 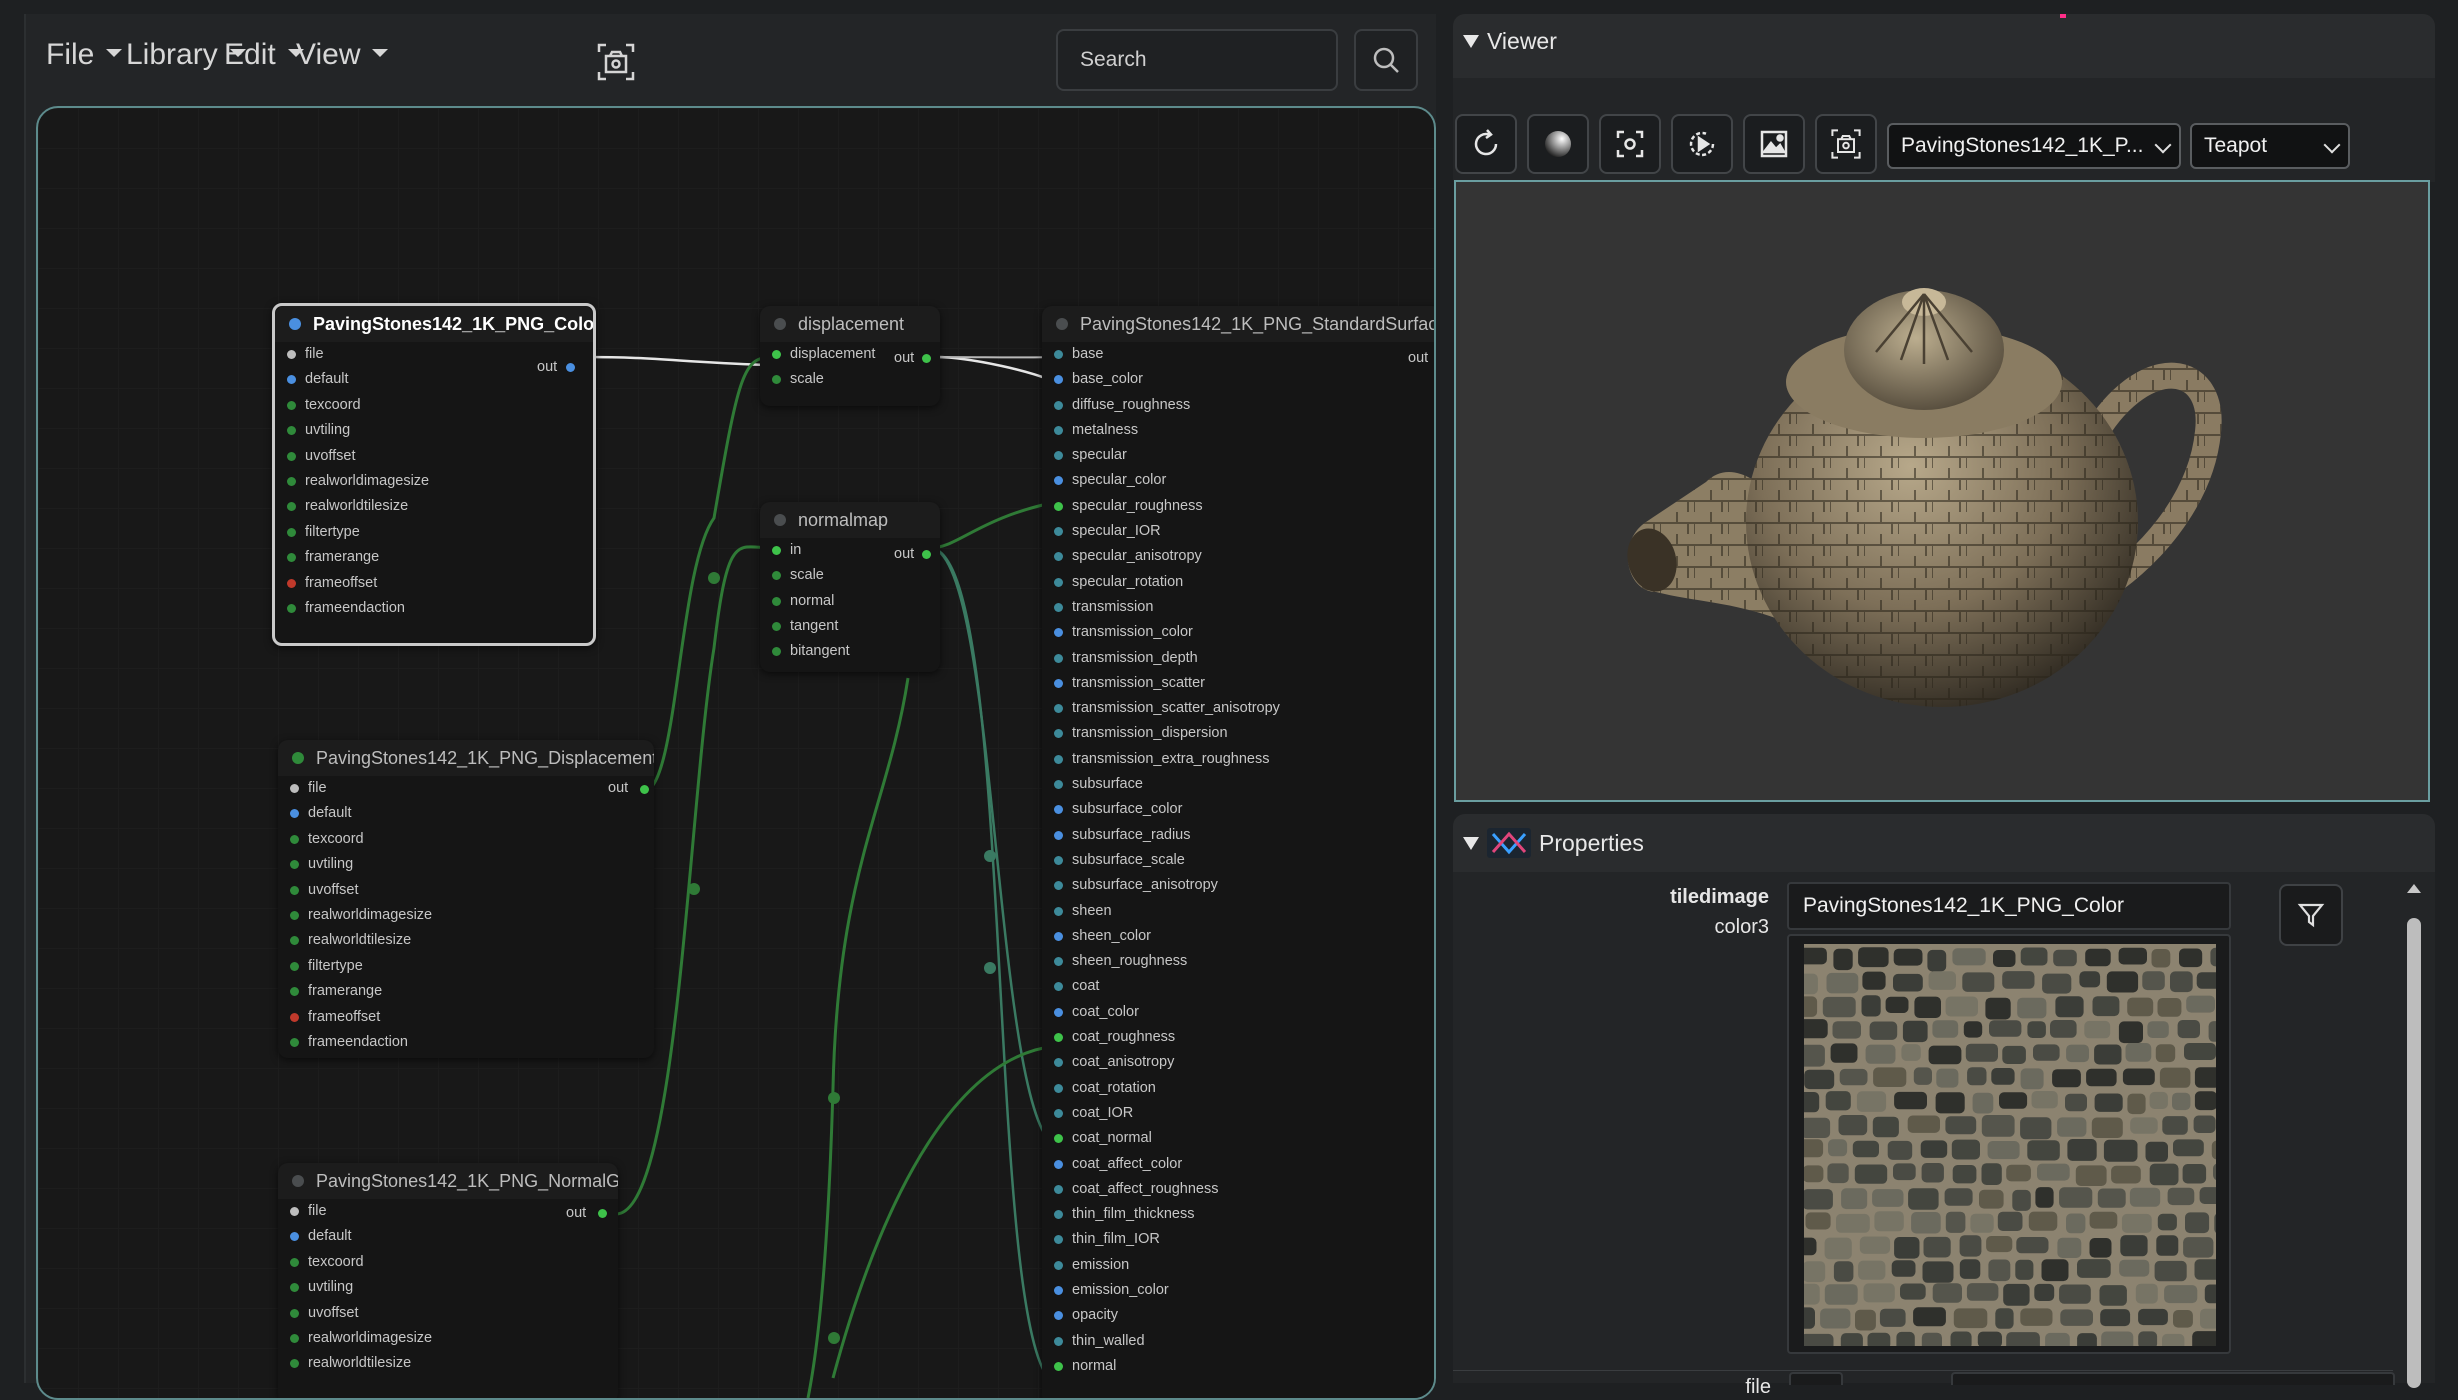 I want to click on node-name-field: PavingStones142_1K_PNG_Color, so click(x=2009, y=906).